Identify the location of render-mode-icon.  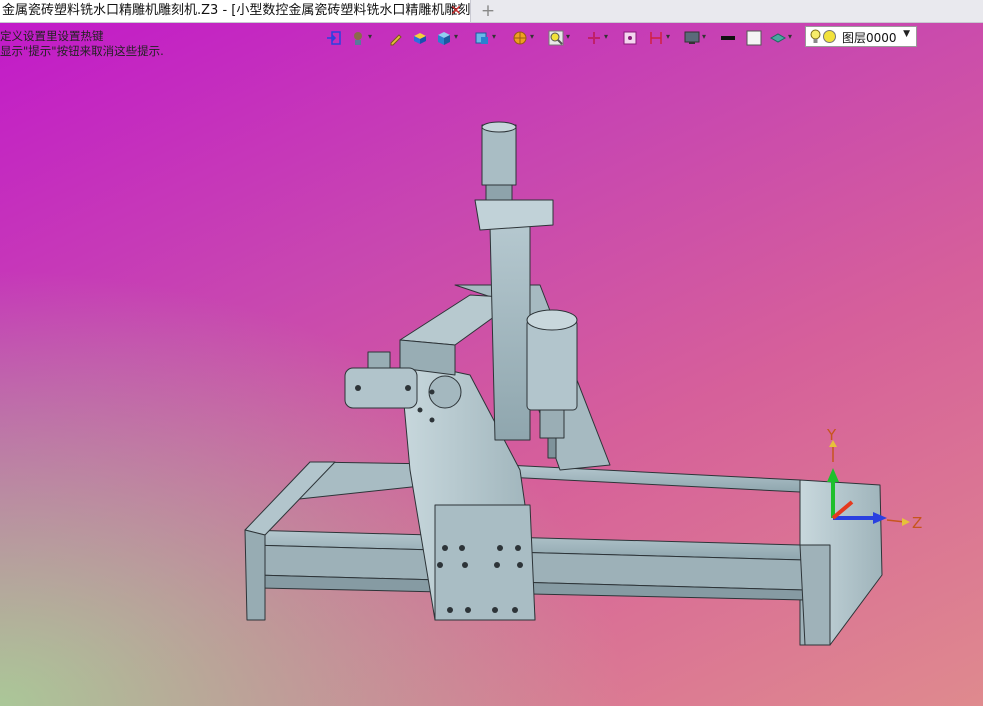
(520, 38).